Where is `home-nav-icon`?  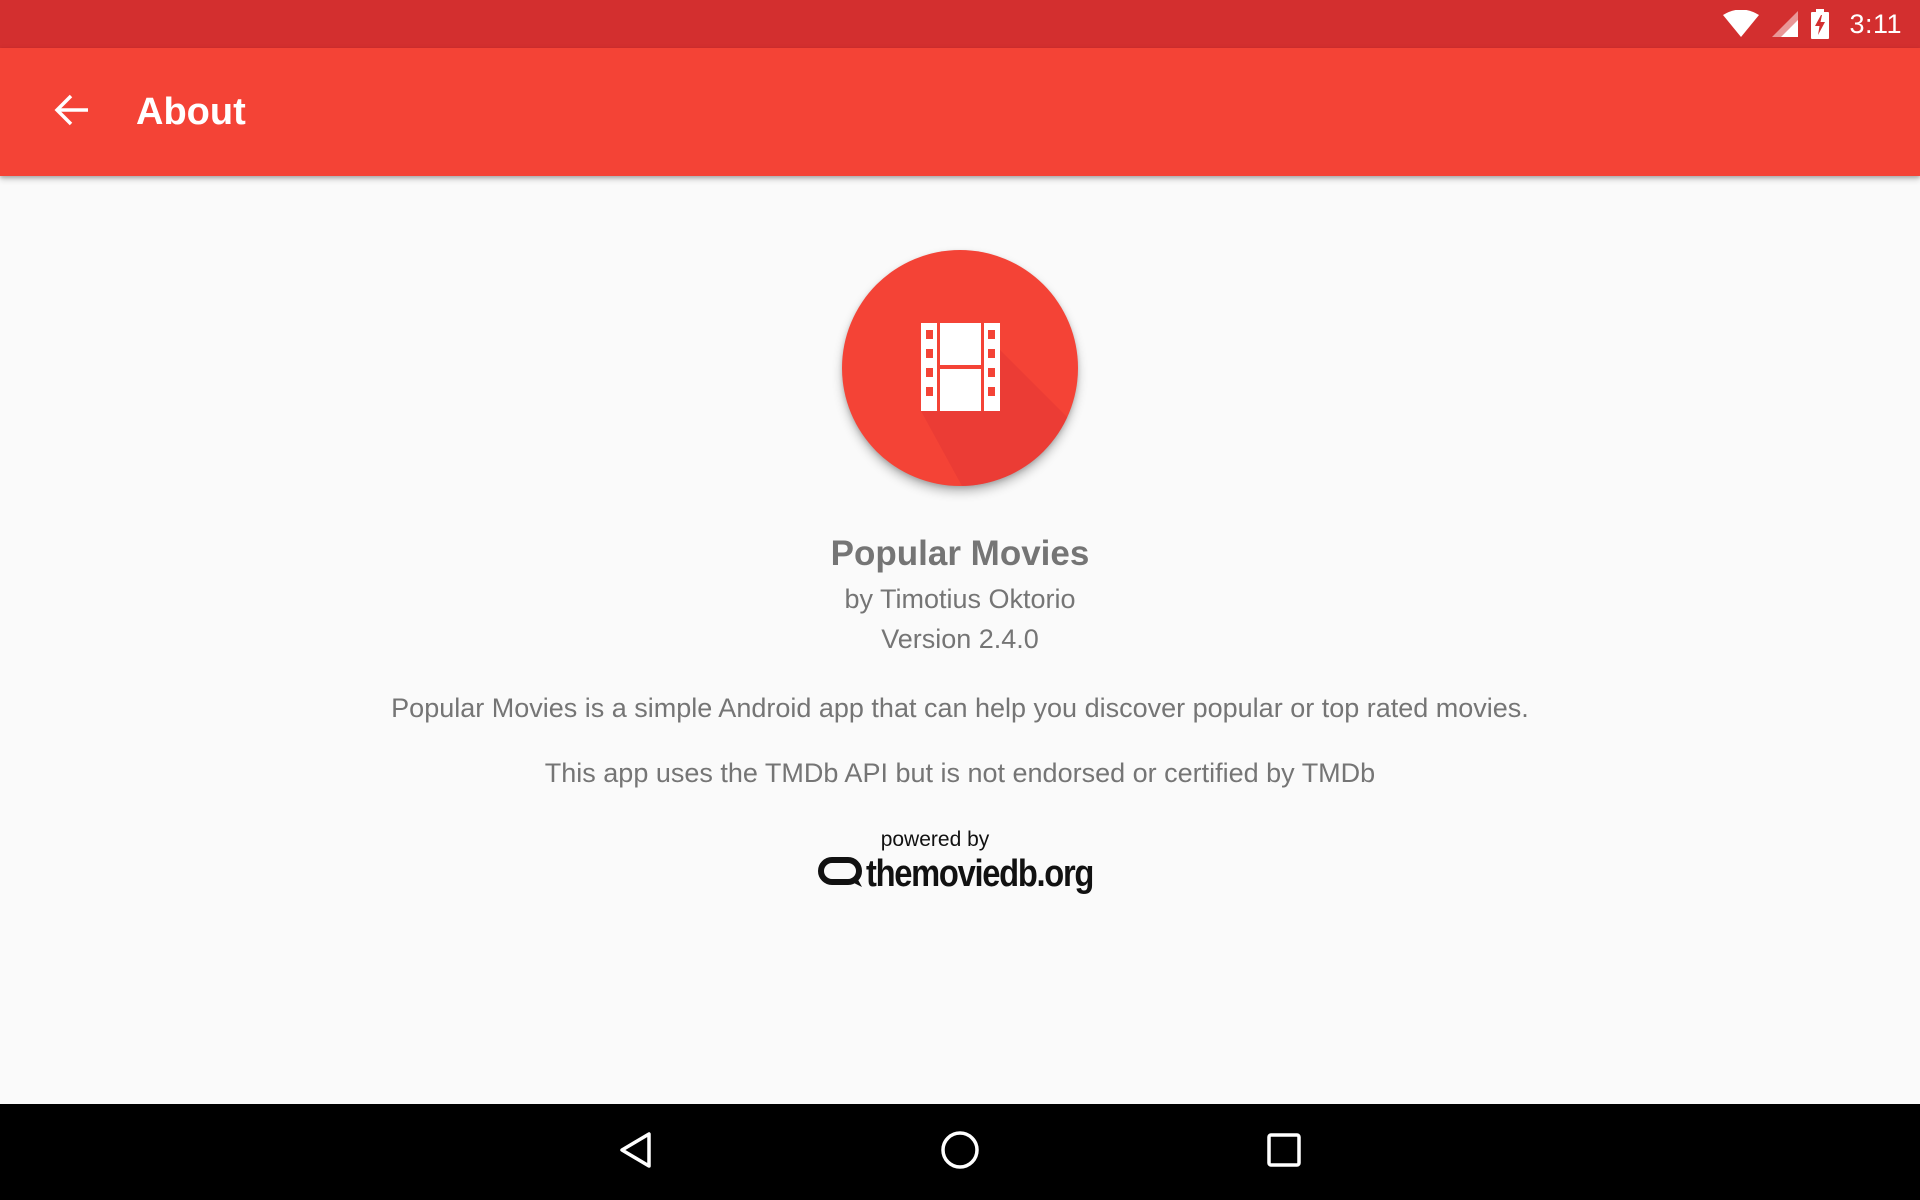
home-nav-icon is located at coordinates (960, 1152).